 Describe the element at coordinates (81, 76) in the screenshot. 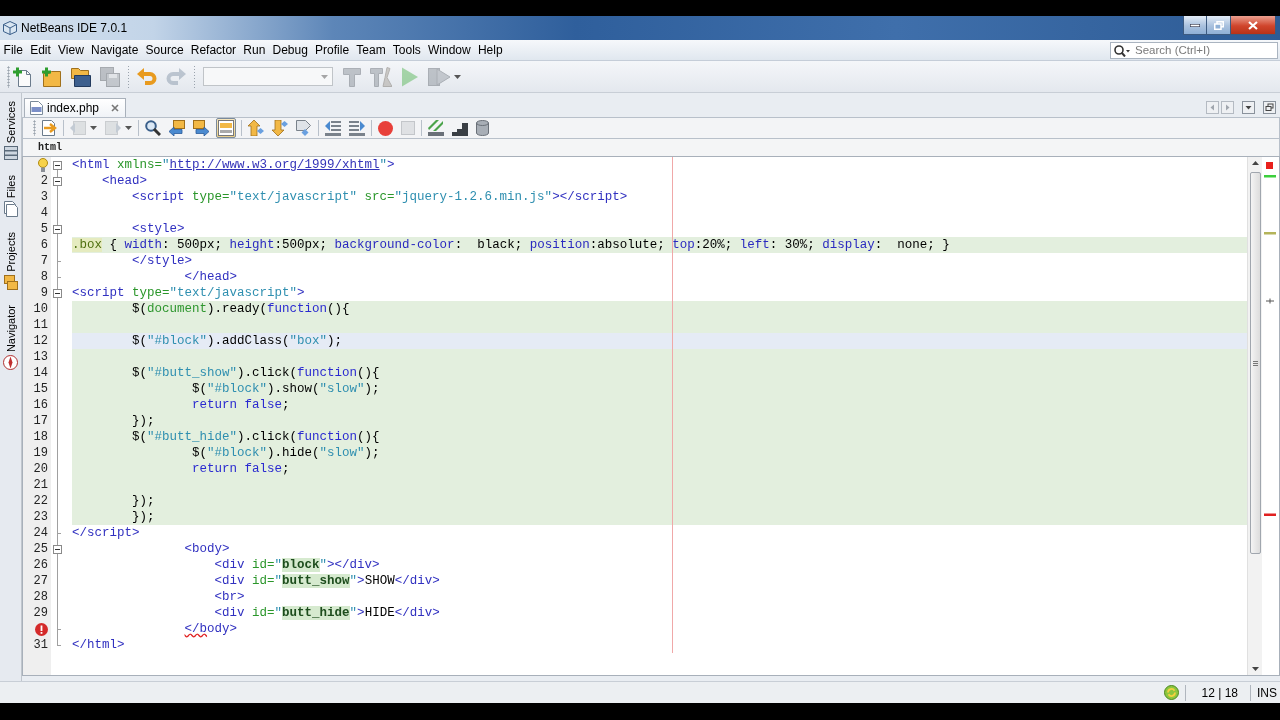

I see `folders-icon` at that location.